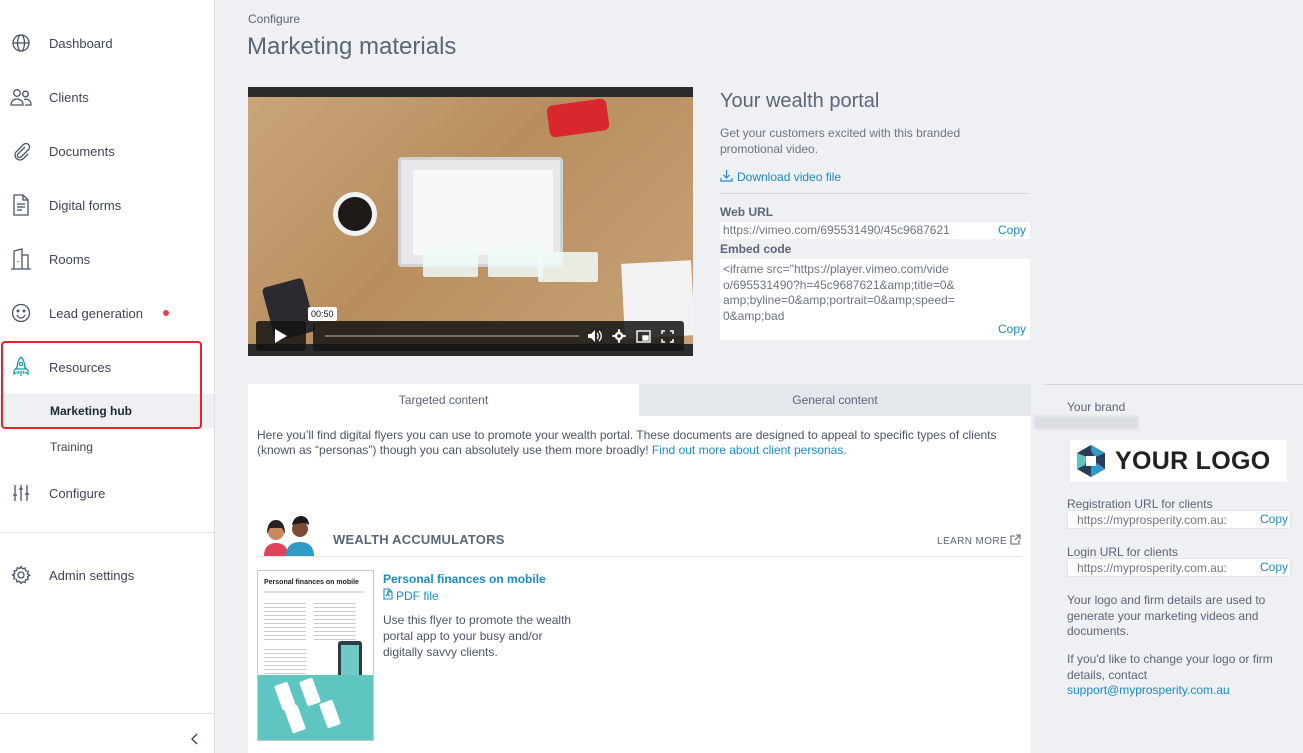 The height and width of the screenshot is (753, 1303). I want to click on highlight-annotation, so click(101, 385).